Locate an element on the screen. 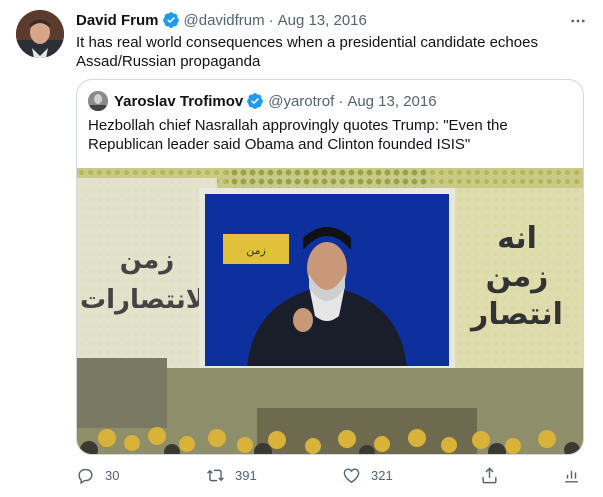 Image resolution: width=603 pixels, height=497 pixels. like-icon is located at coordinates (351, 475).